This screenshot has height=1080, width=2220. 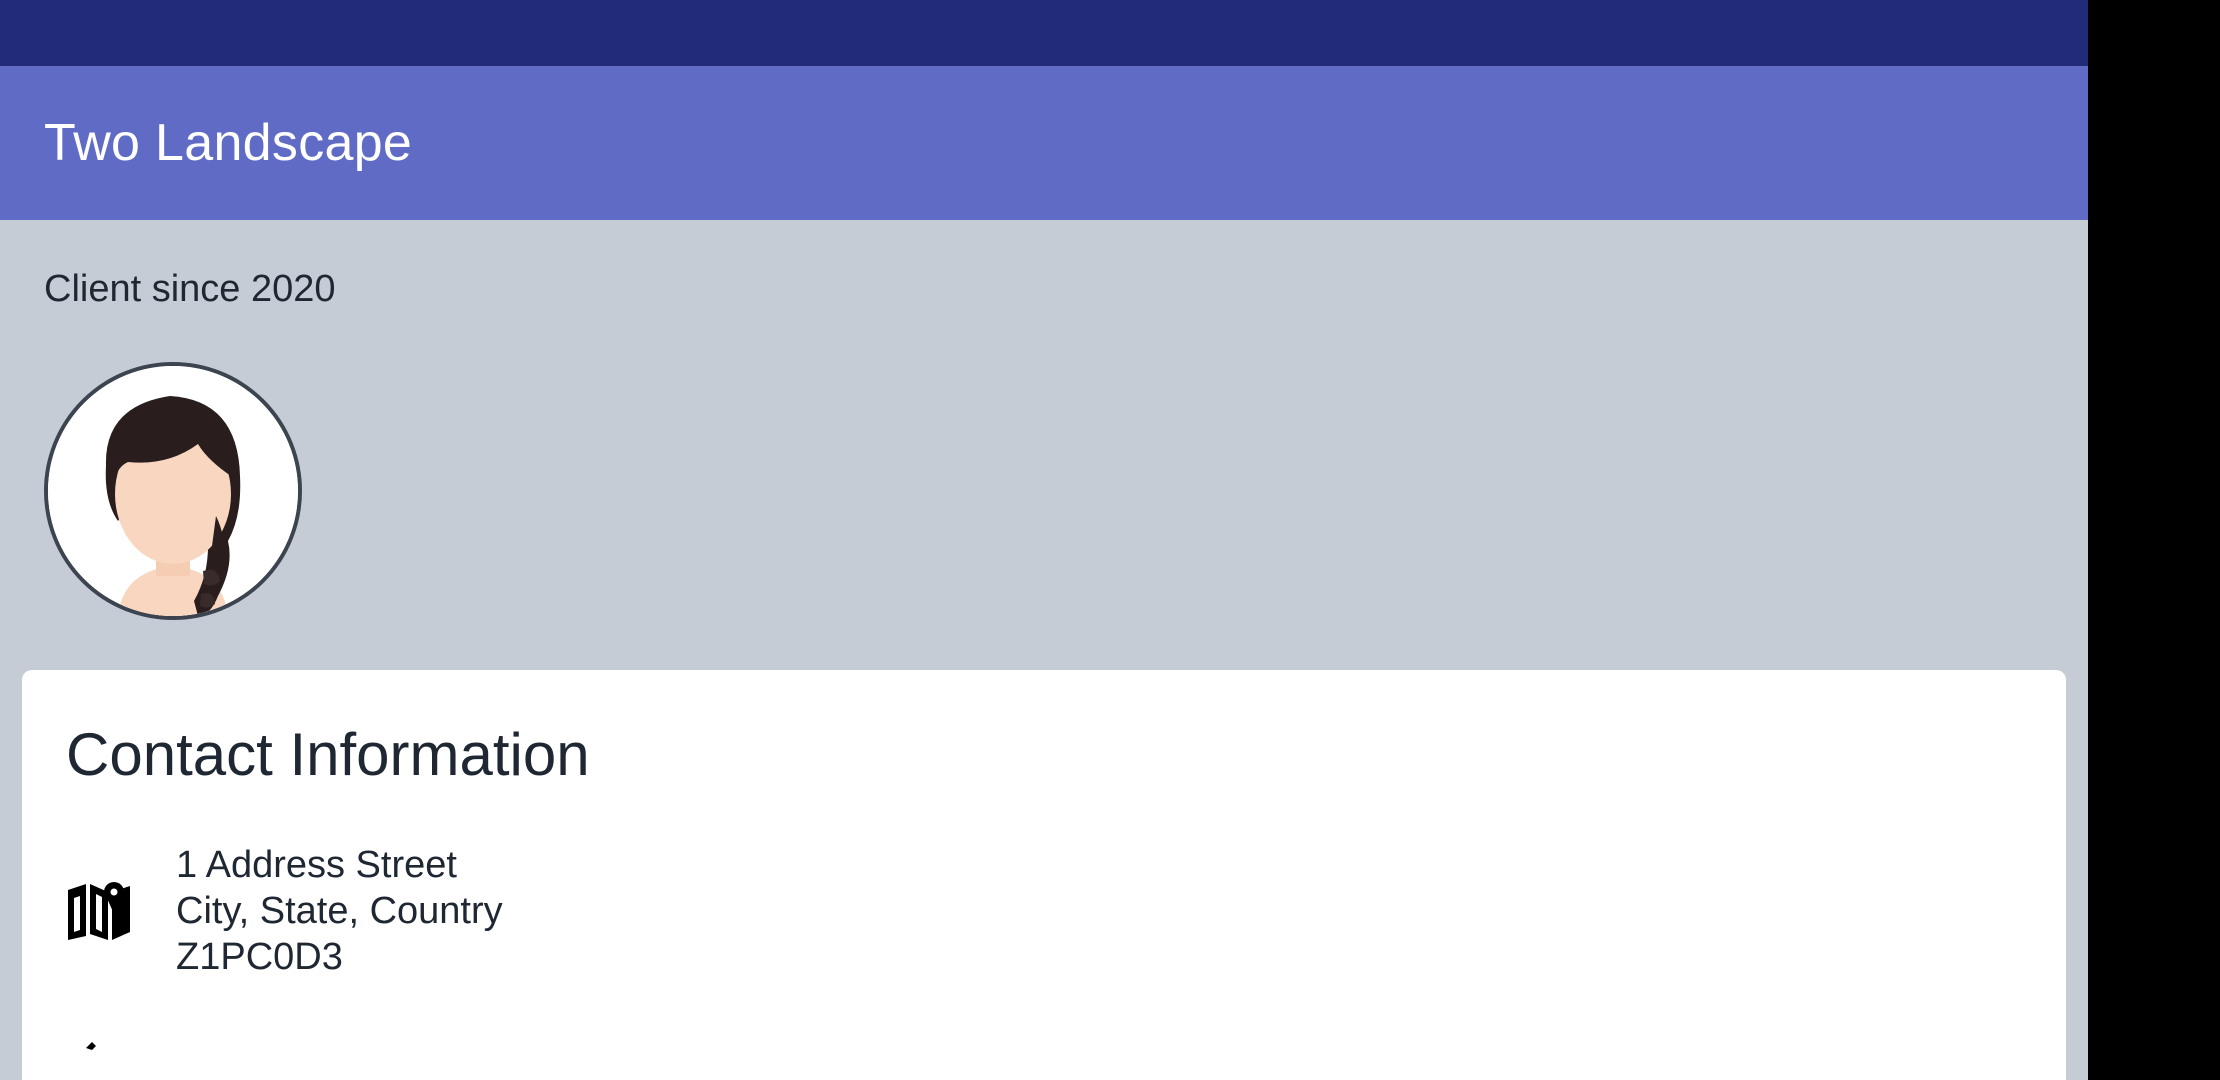 What do you see at coordinates (228, 143) in the screenshot?
I see `app-title: Two Landscape` at bounding box center [228, 143].